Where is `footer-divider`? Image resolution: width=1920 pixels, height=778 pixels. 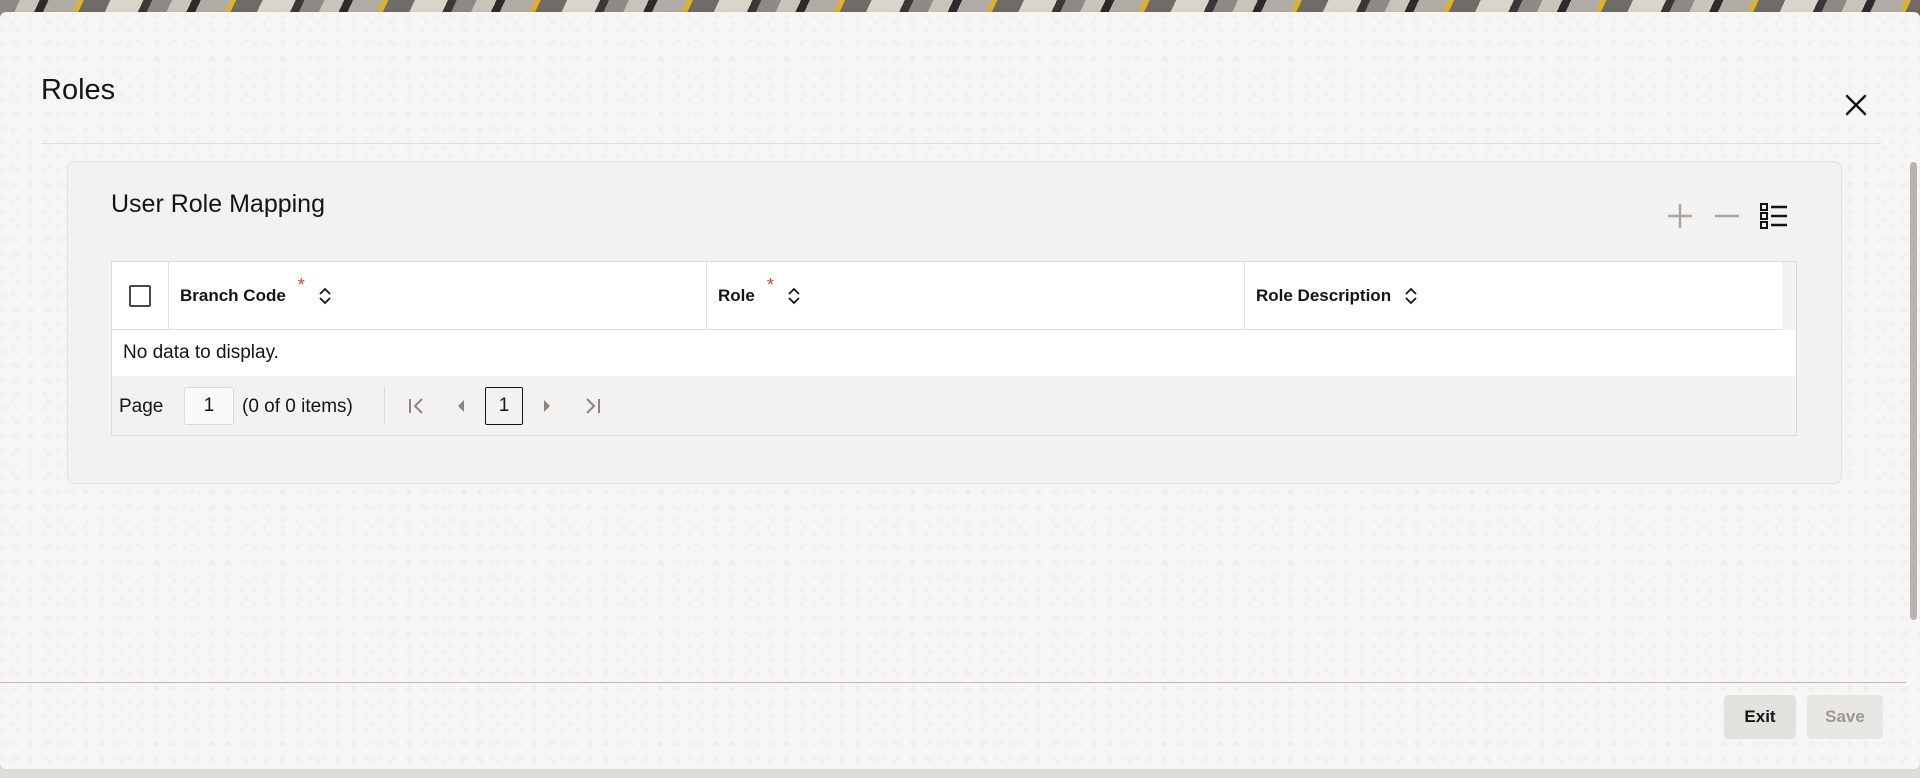
footer-divider is located at coordinates (953, 682).